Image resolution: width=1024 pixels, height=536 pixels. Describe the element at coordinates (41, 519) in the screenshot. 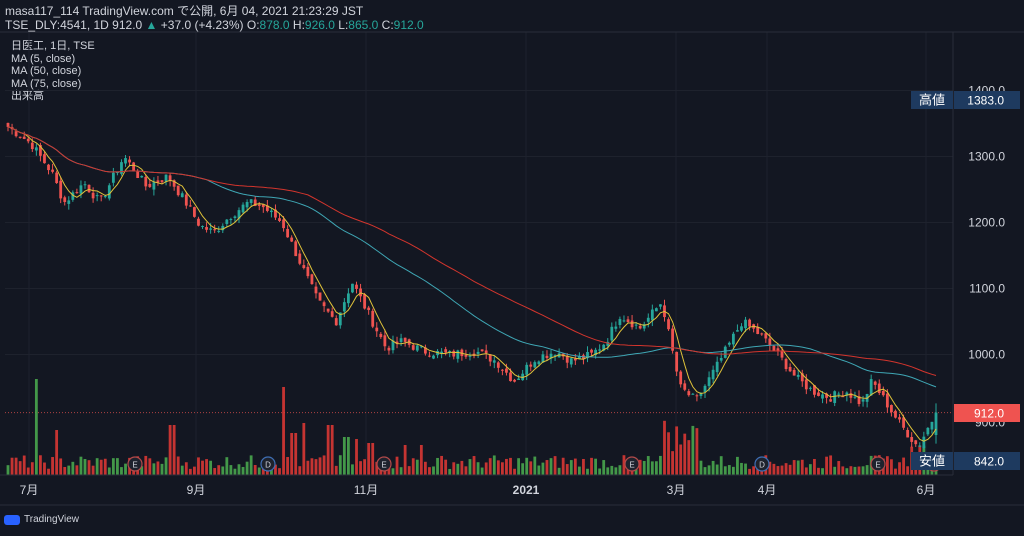

I see `tradingview-logo: TradingView` at that location.